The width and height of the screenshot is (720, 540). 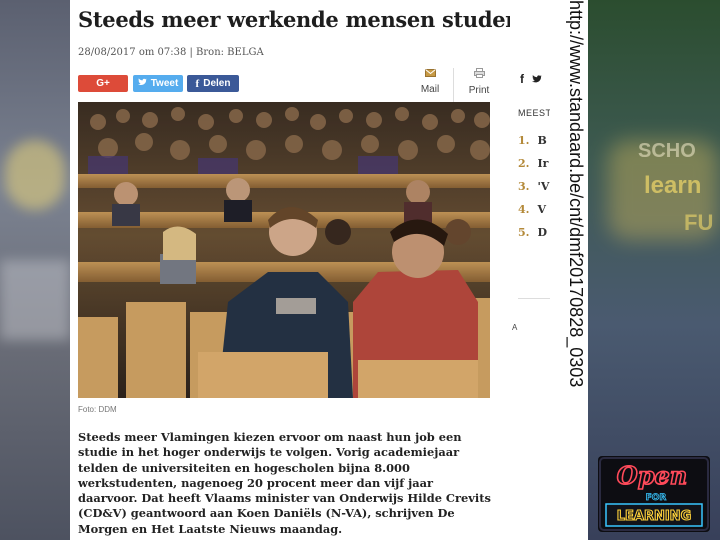 What do you see at coordinates (522, 79) in the screenshot?
I see `facebook-icon: f` at bounding box center [522, 79].